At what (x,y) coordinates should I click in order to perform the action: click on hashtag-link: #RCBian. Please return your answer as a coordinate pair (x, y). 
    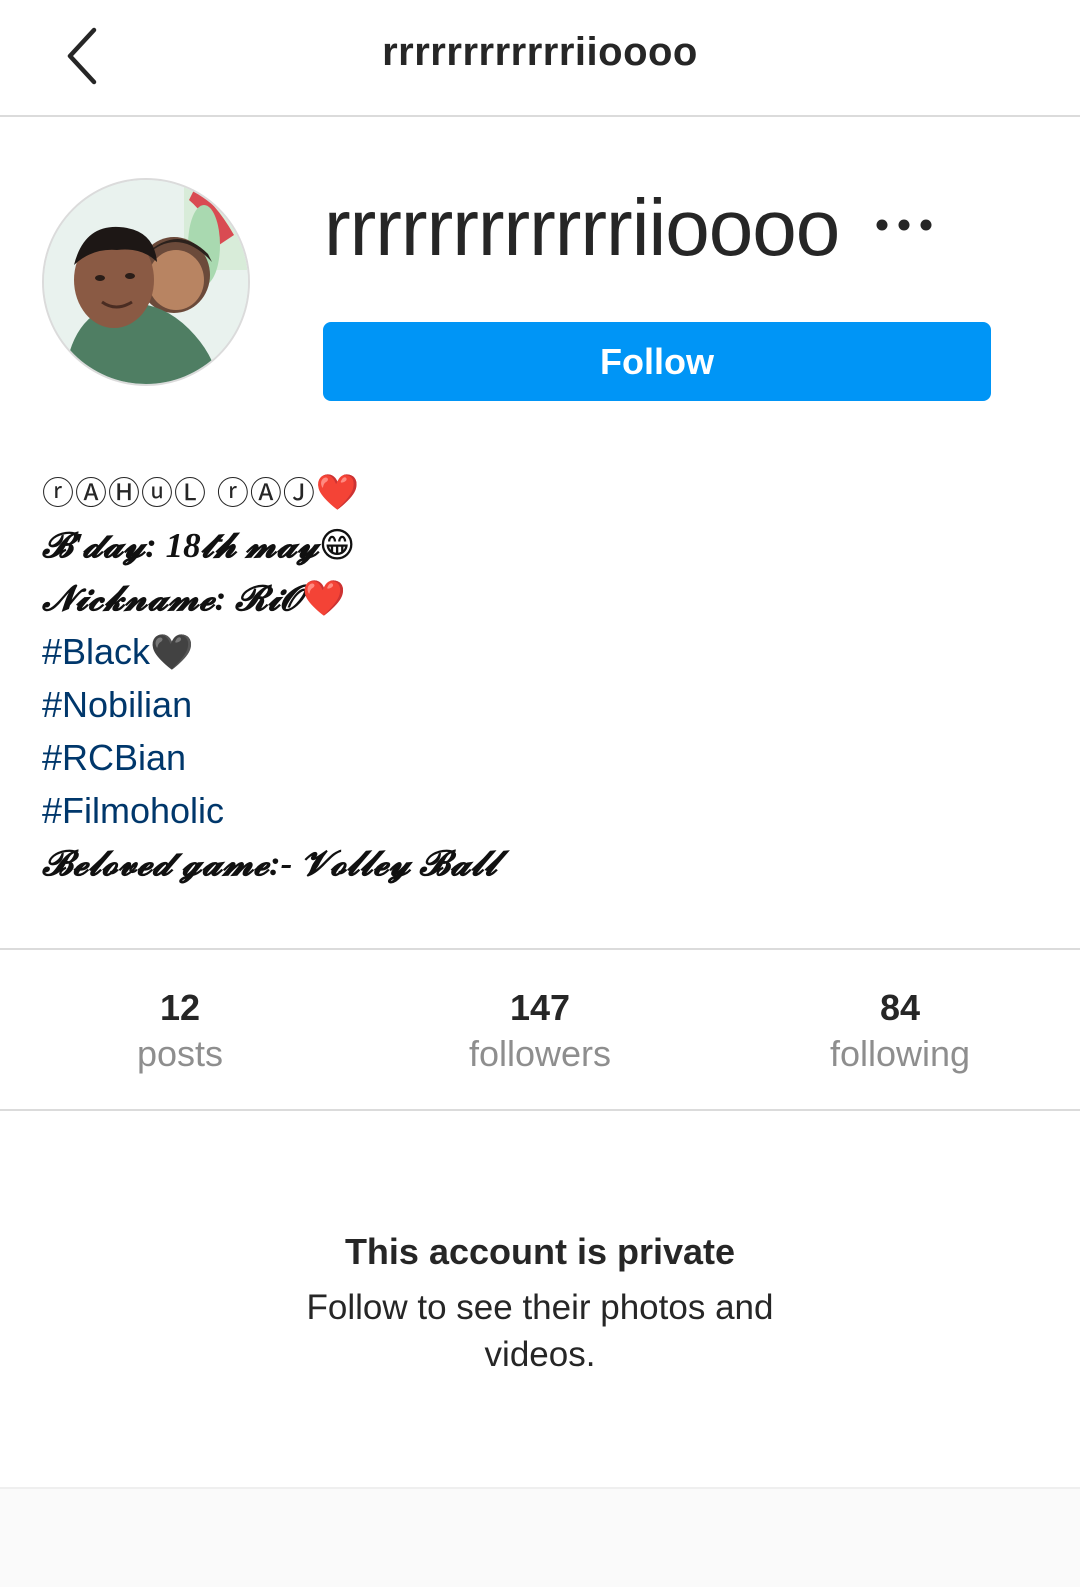
    Looking at the image, I should click on (114, 757).